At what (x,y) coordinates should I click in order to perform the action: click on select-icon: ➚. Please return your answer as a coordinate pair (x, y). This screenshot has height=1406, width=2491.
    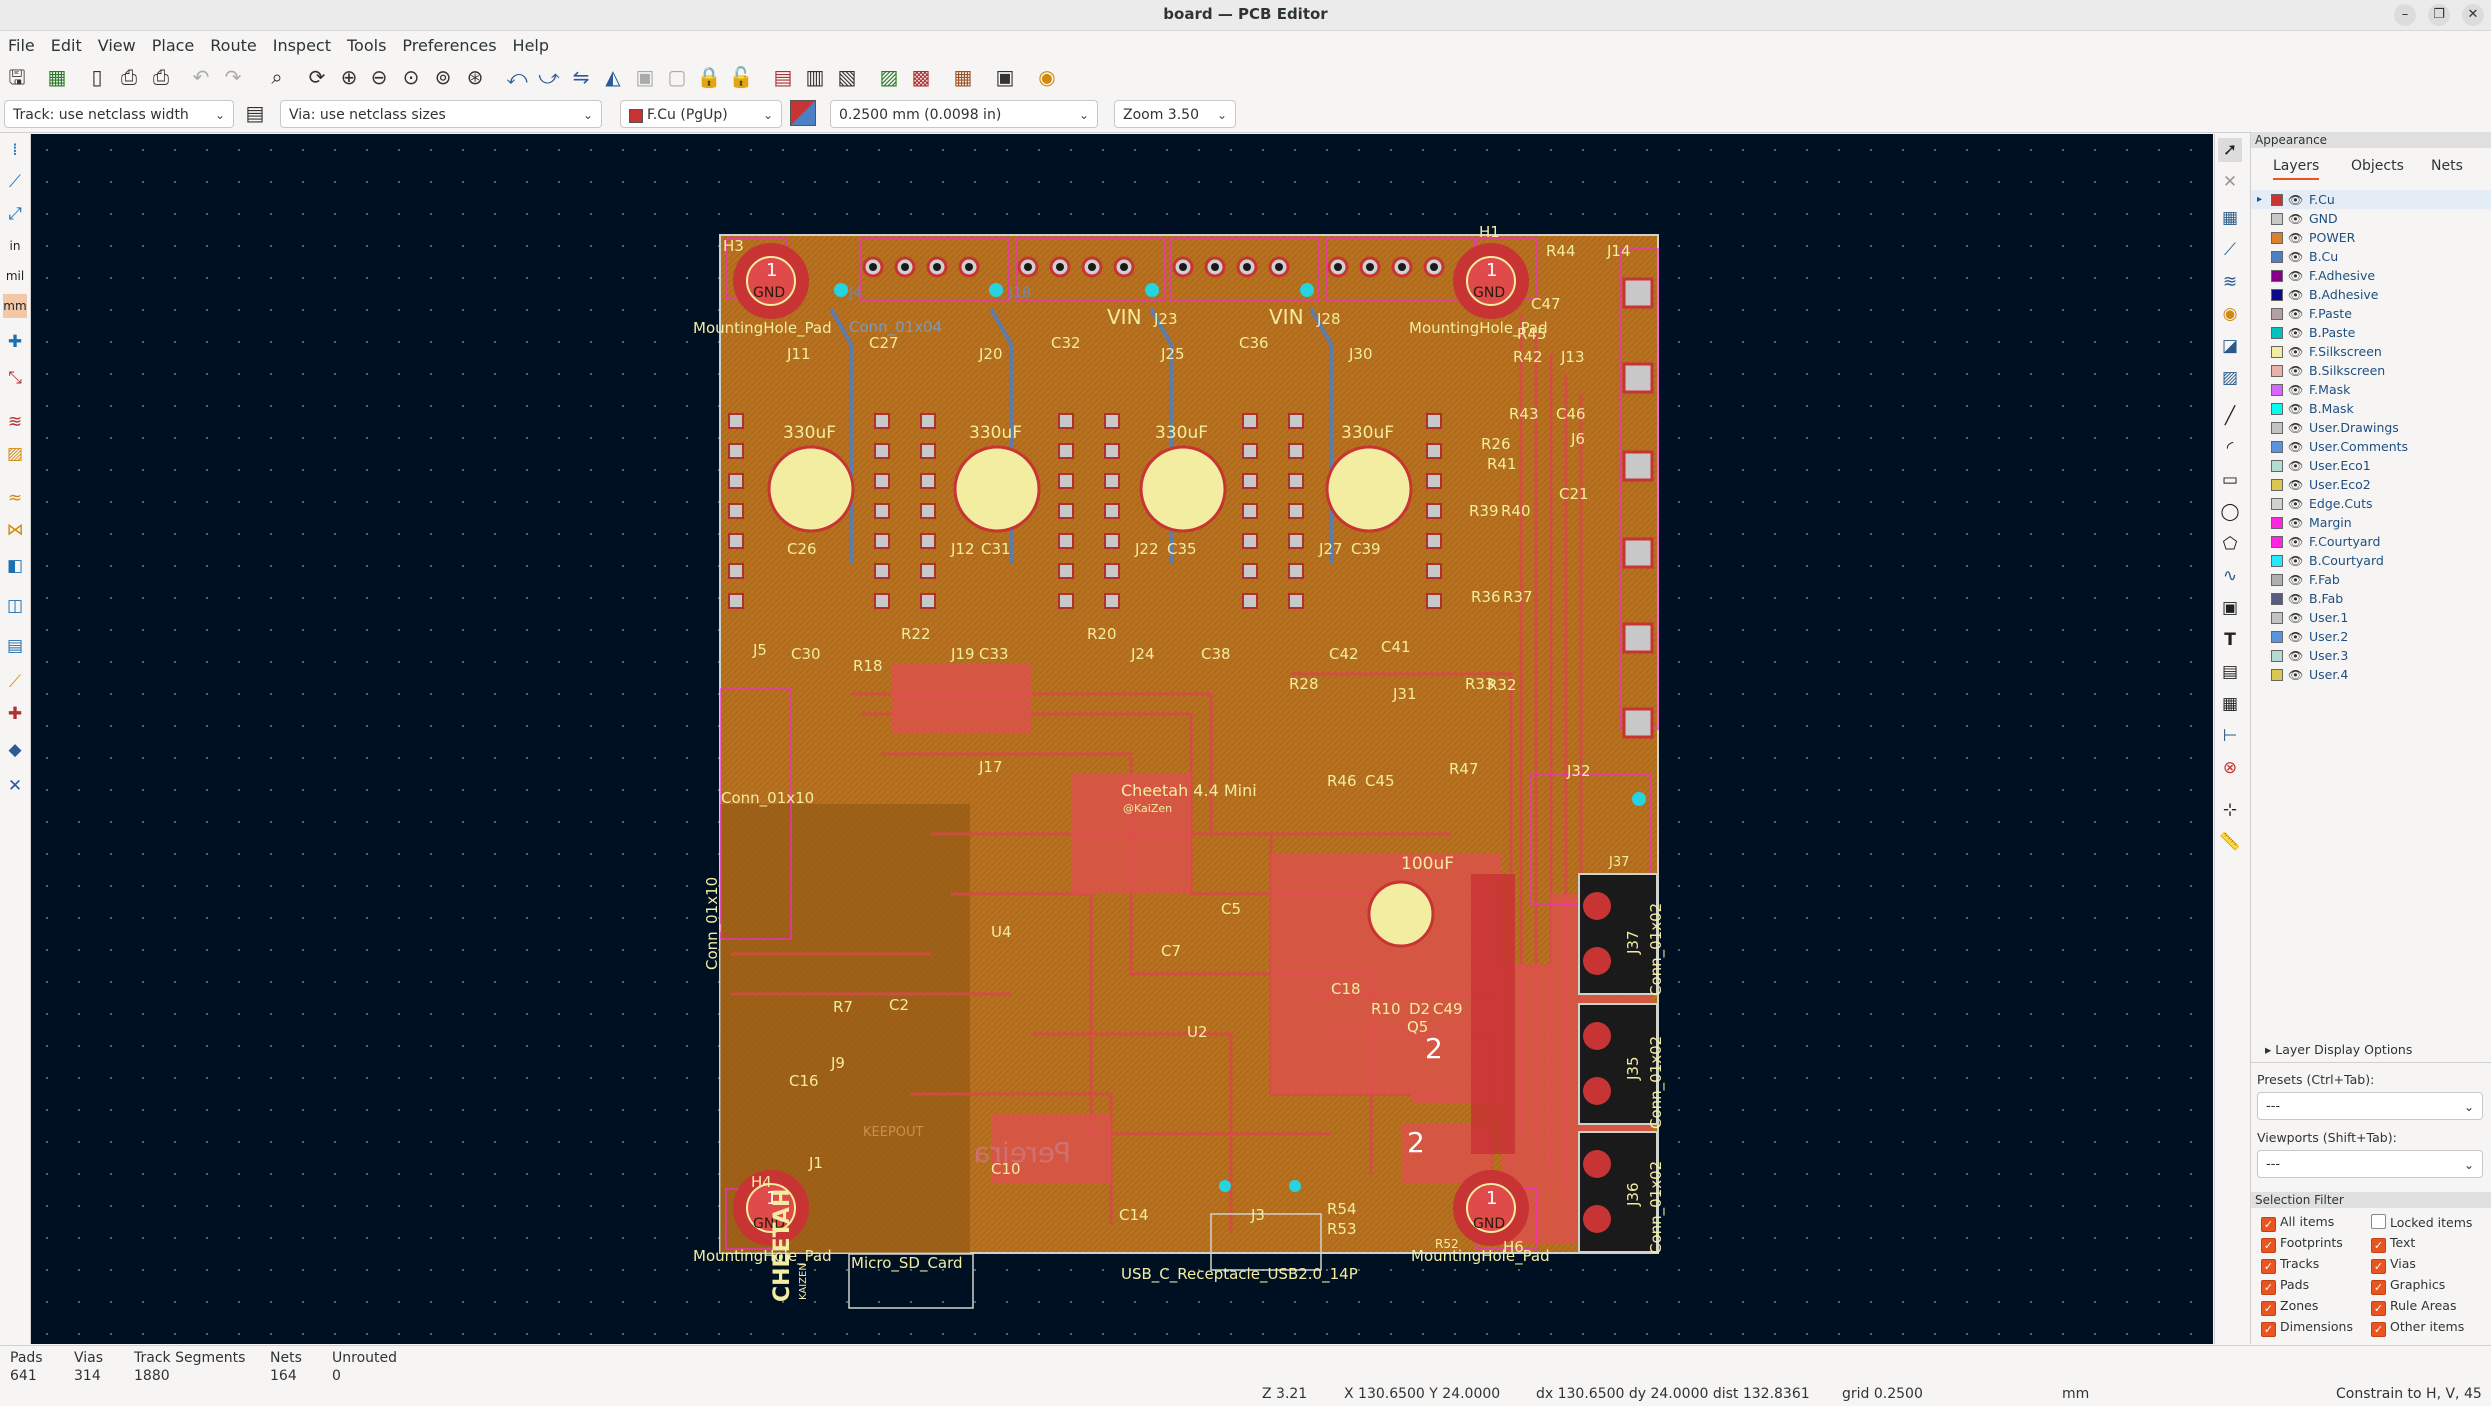
    Looking at the image, I should click on (2230, 150).